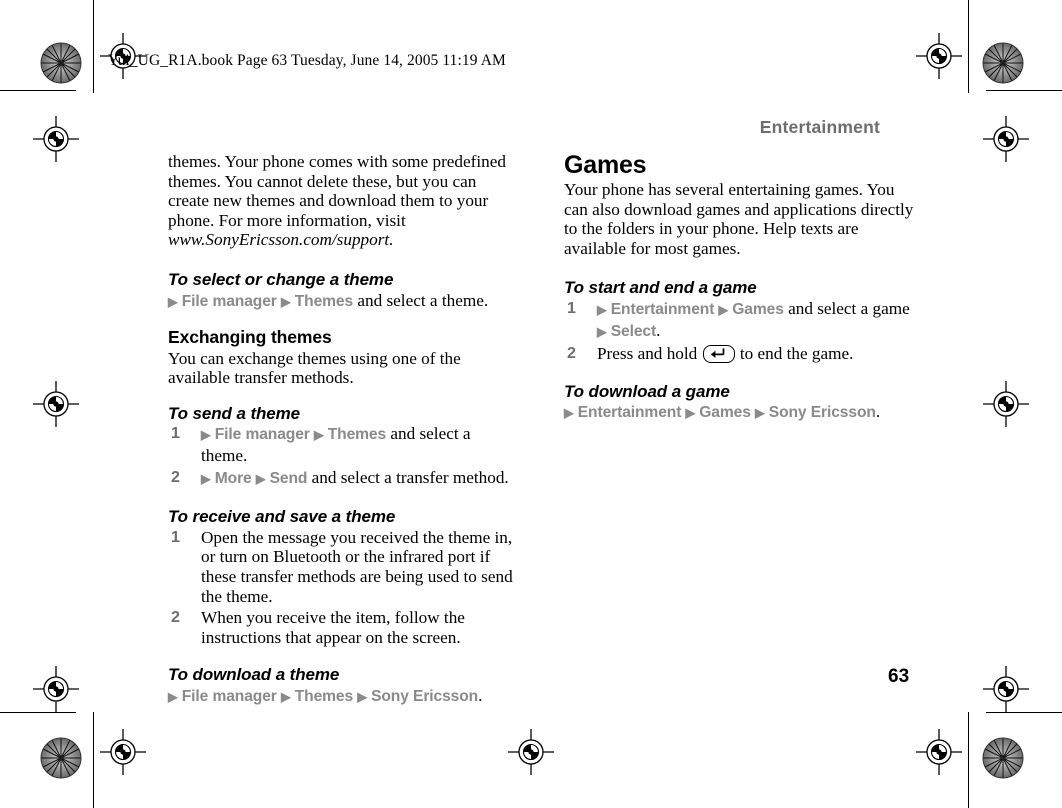  I want to click on heading-exchanging-themes: Exchanging themes, so click(250, 337).